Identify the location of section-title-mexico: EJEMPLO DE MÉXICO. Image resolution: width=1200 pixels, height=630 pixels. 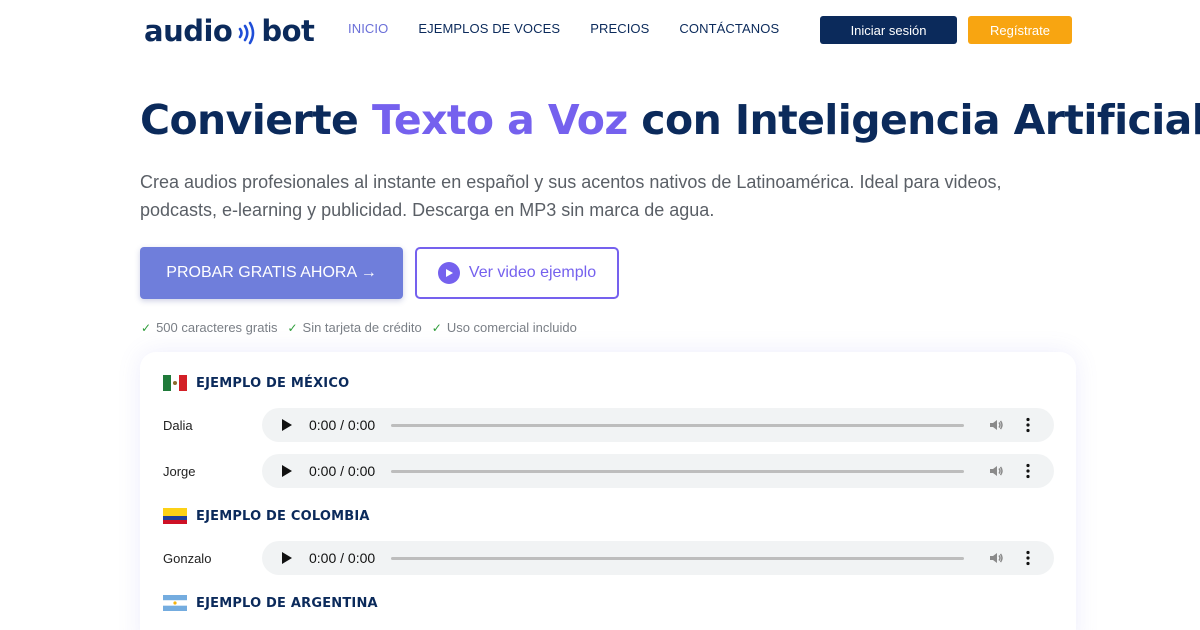
(273, 383).